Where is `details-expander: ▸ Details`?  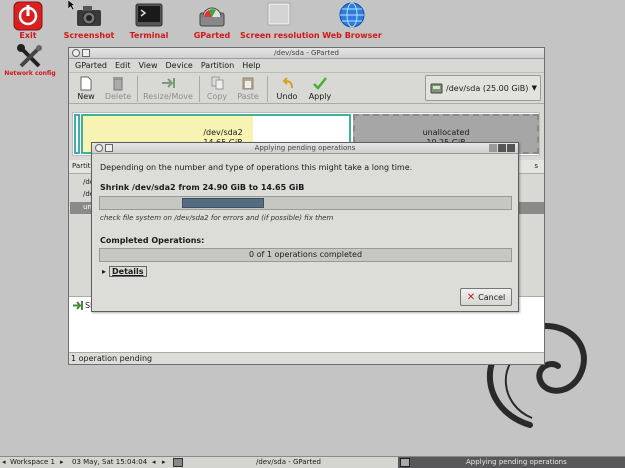 details-expander: ▸ Details is located at coordinates (124, 271).